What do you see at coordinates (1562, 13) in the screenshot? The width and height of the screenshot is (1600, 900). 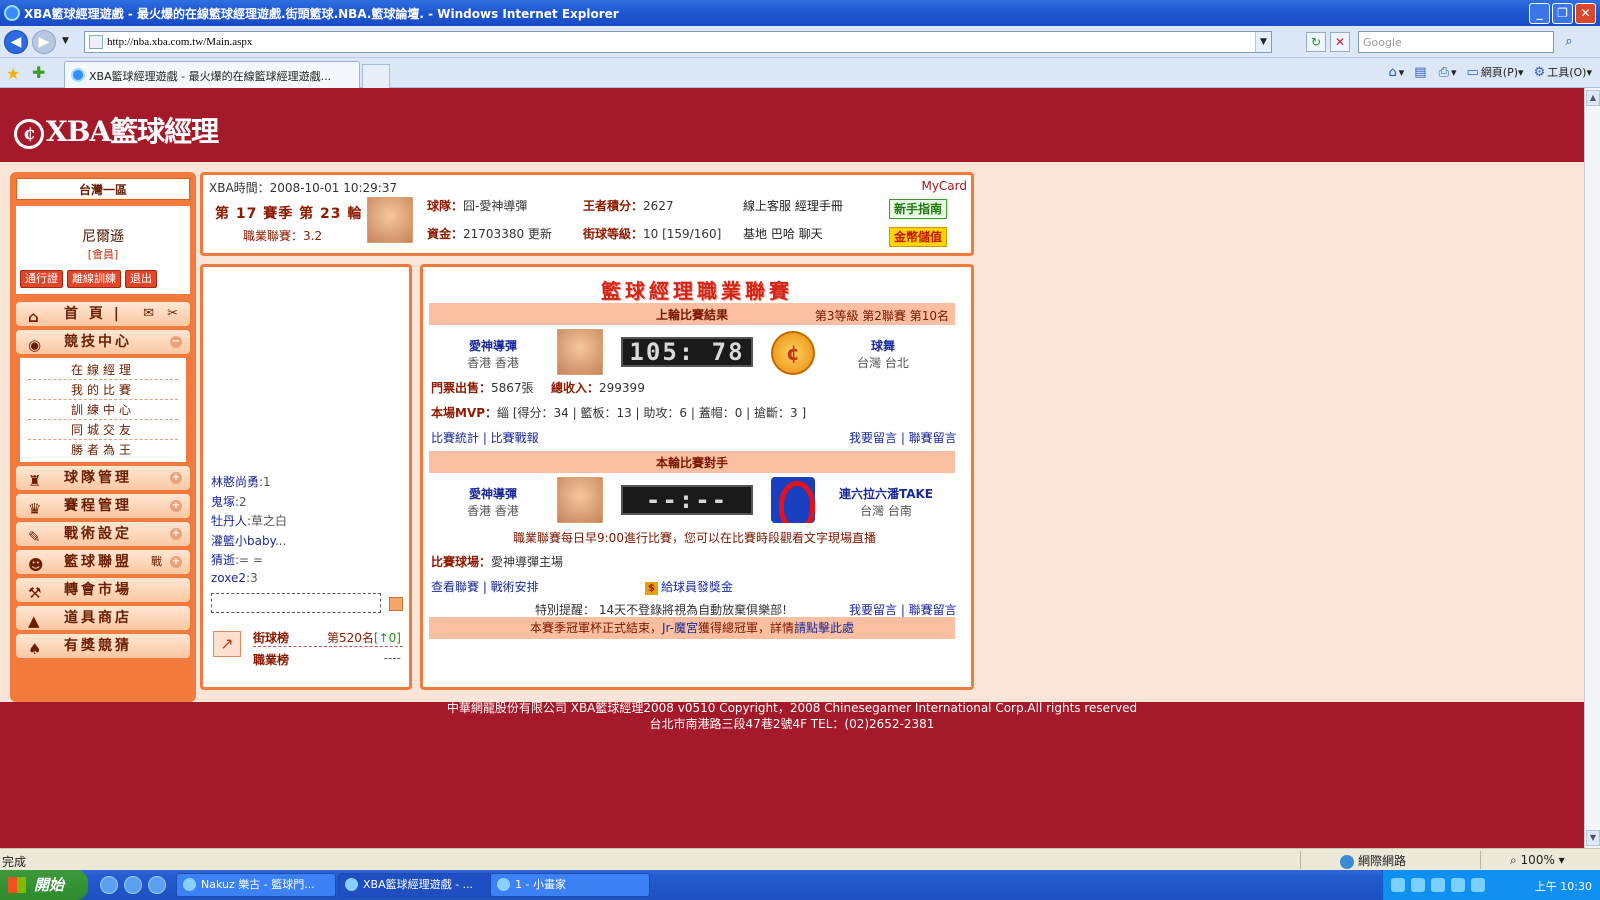 I see `maximize-button: ❐` at bounding box center [1562, 13].